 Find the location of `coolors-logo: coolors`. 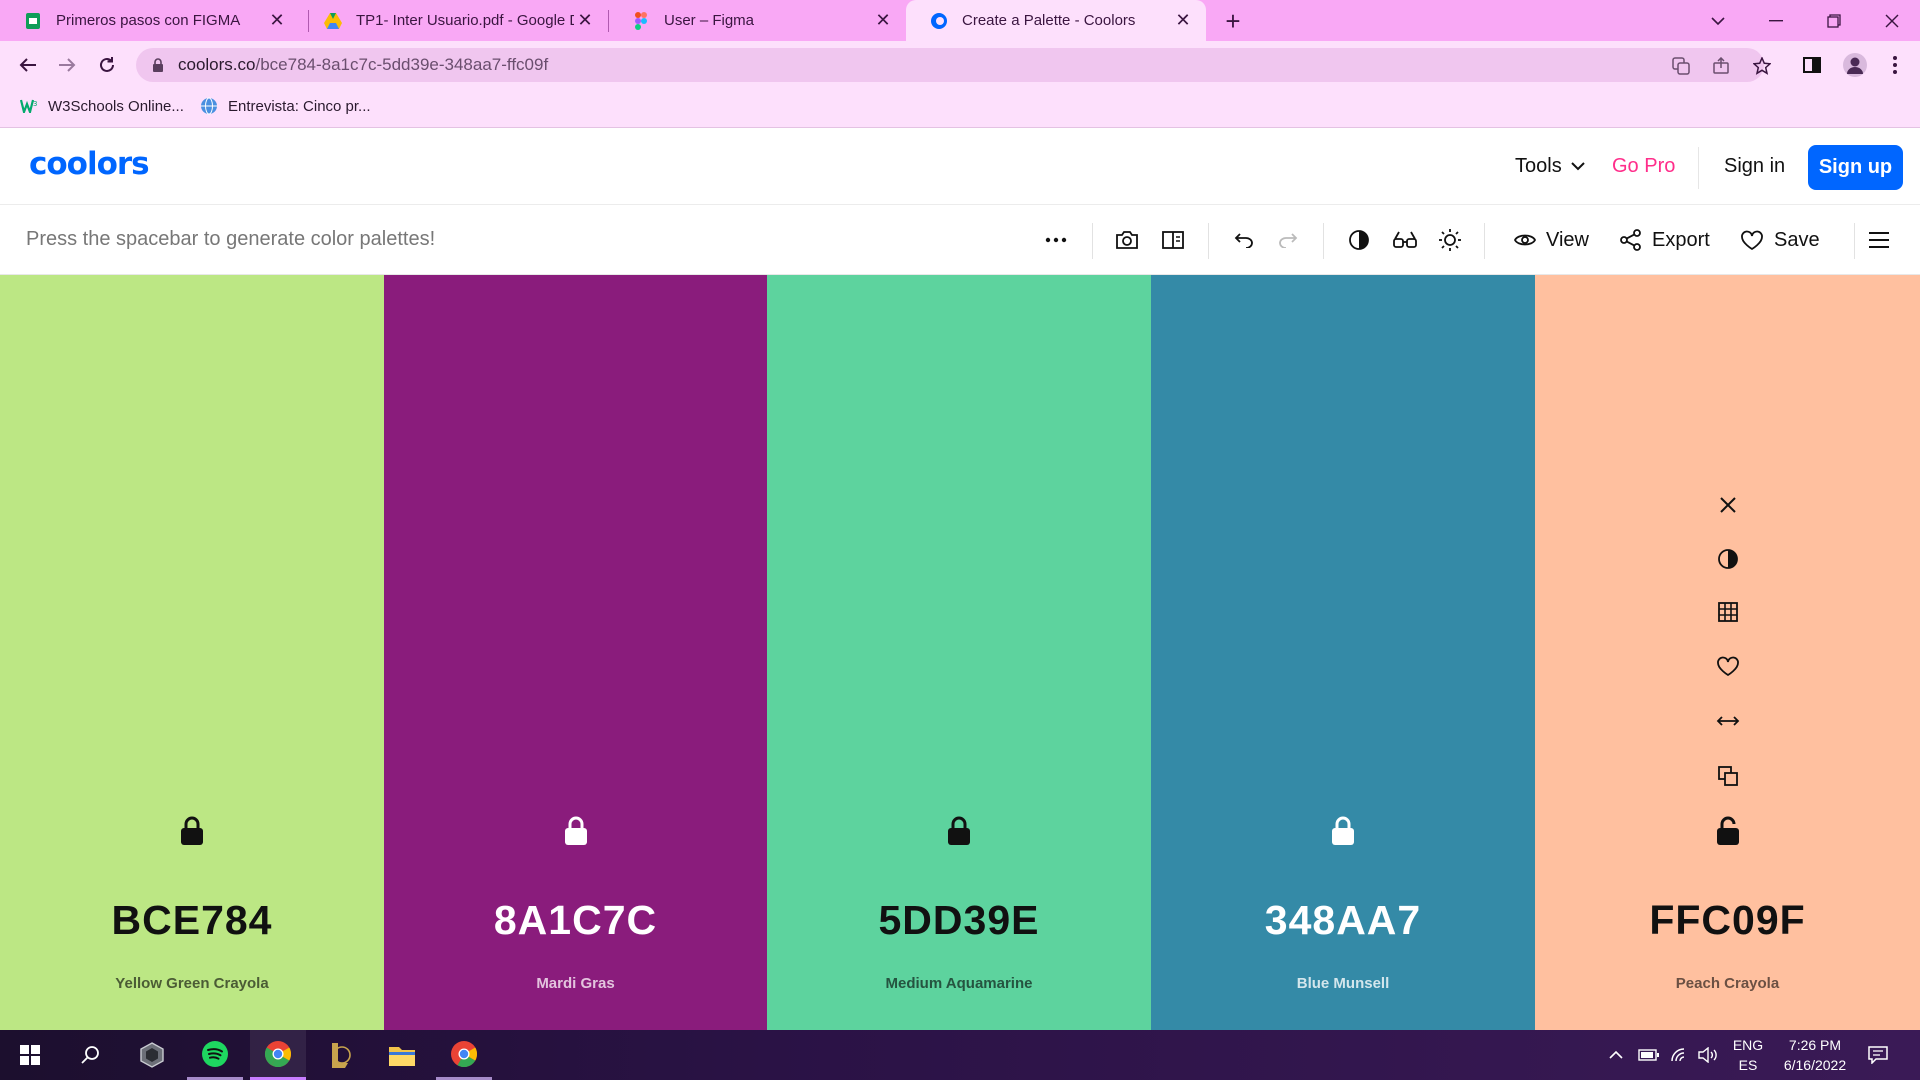

coolors-logo: coolors is located at coordinates (89, 164).